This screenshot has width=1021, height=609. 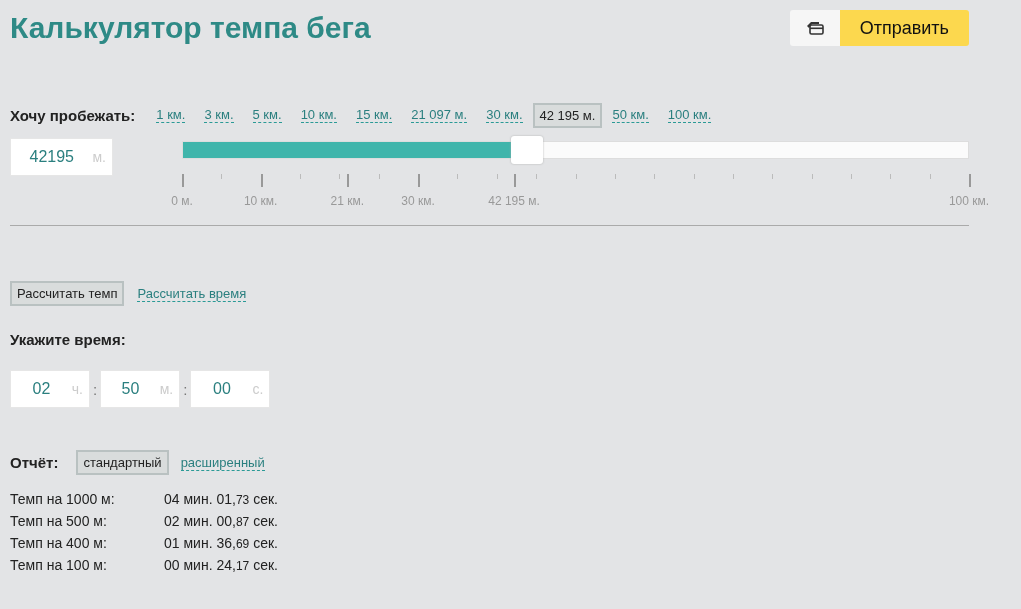 What do you see at coordinates (260, 201) in the screenshot?
I see `scale-label: 10 км.` at bounding box center [260, 201].